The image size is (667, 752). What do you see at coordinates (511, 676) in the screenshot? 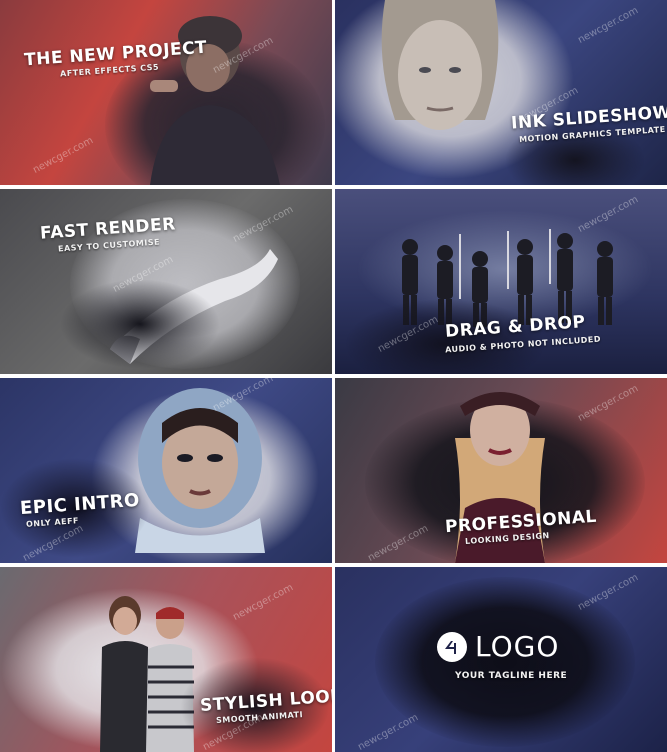
I see `tile-subtitle: YOUR TAGLINE HERE` at bounding box center [511, 676].